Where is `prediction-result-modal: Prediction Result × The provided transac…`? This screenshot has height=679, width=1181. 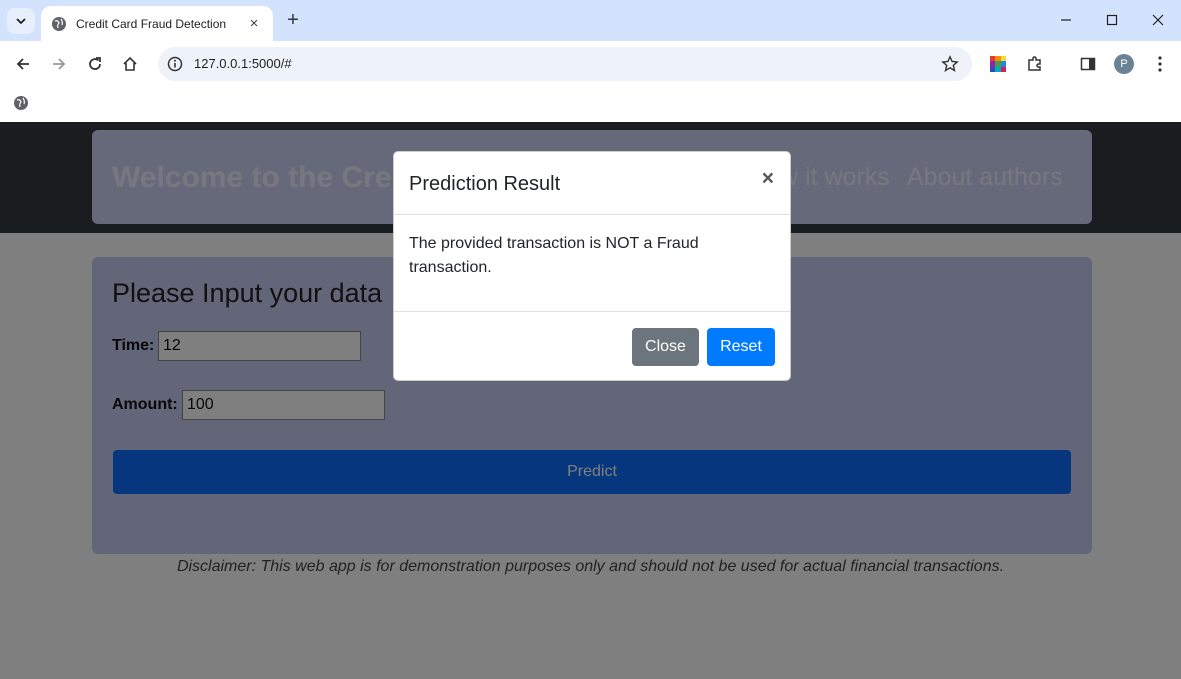
prediction-result-modal: Prediction Result × The provided transac… is located at coordinates (592, 266).